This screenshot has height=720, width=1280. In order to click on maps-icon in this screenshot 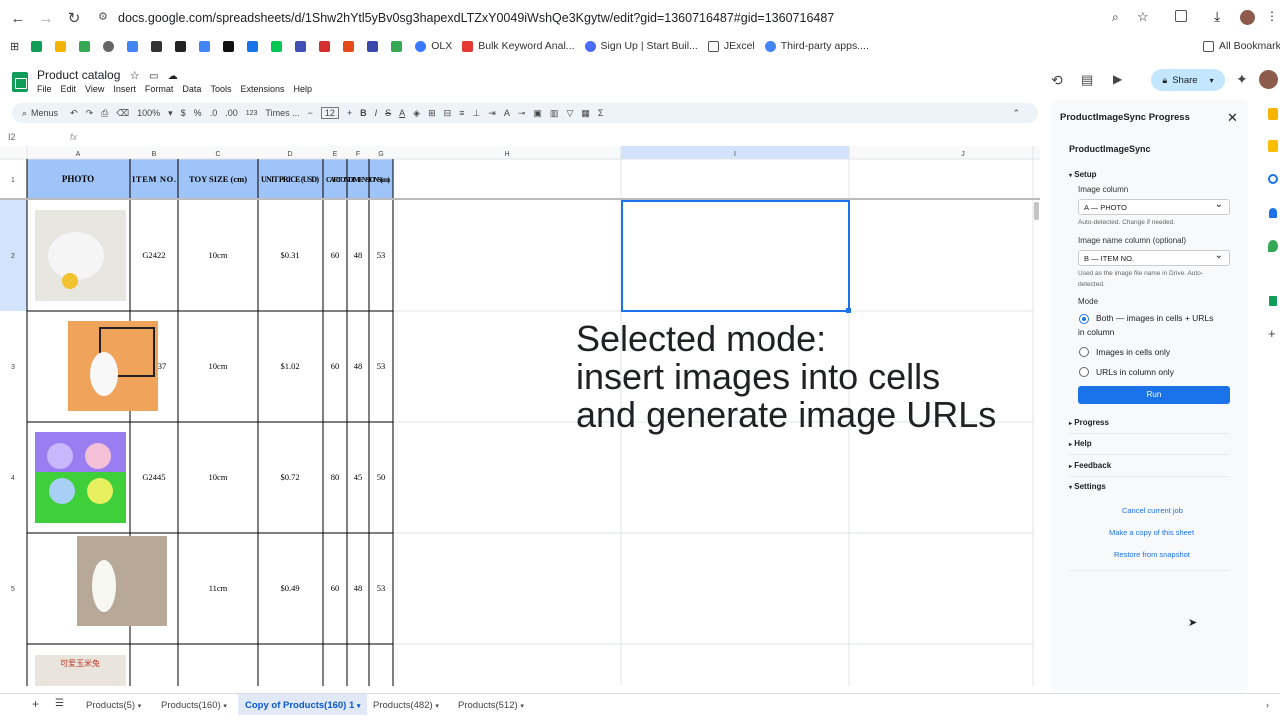, I will do `click(1273, 246)`.